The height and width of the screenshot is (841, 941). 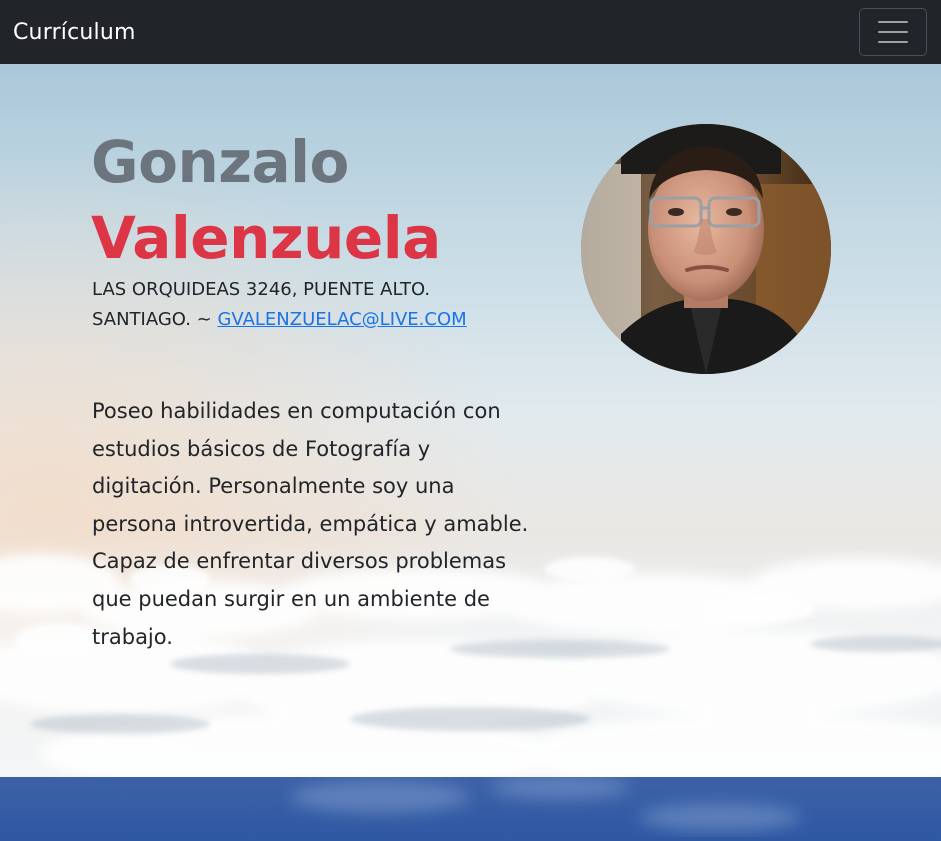 I want to click on navbar-brand: Currículum, so click(x=74, y=32).